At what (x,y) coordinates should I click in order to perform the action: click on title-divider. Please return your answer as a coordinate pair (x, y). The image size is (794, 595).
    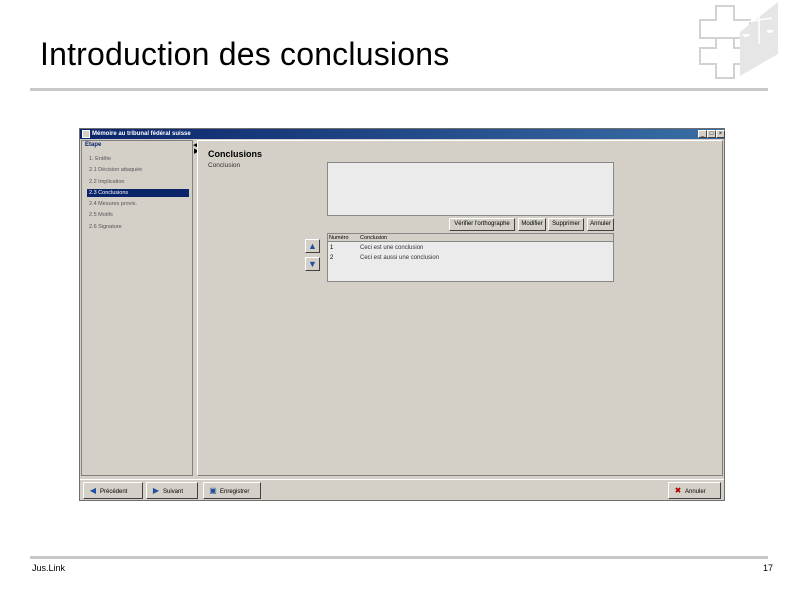
    Looking at the image, I should click on (399, 89).